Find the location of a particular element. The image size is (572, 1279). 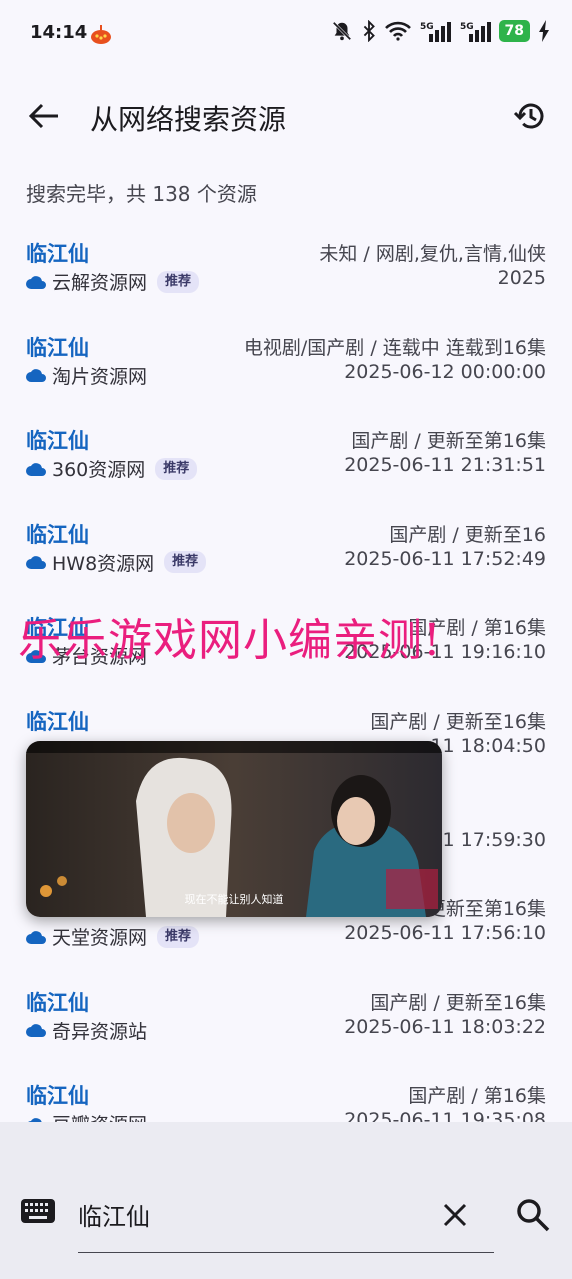

result-date: 2025-06-11 17:52:49 is located at coordinates (445, 558).